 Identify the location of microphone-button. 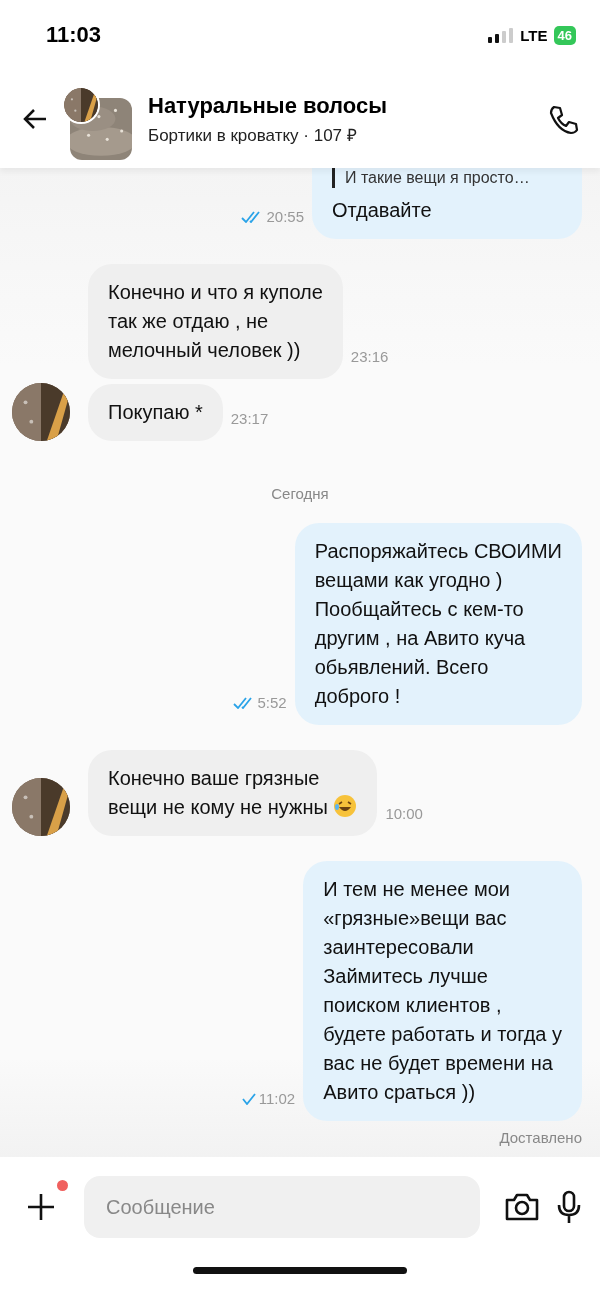
(569, 1207).